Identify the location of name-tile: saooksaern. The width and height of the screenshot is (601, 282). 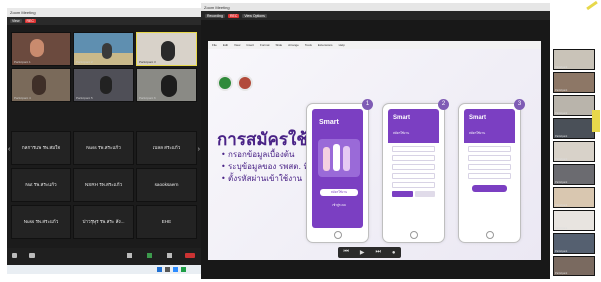
(166, 185).